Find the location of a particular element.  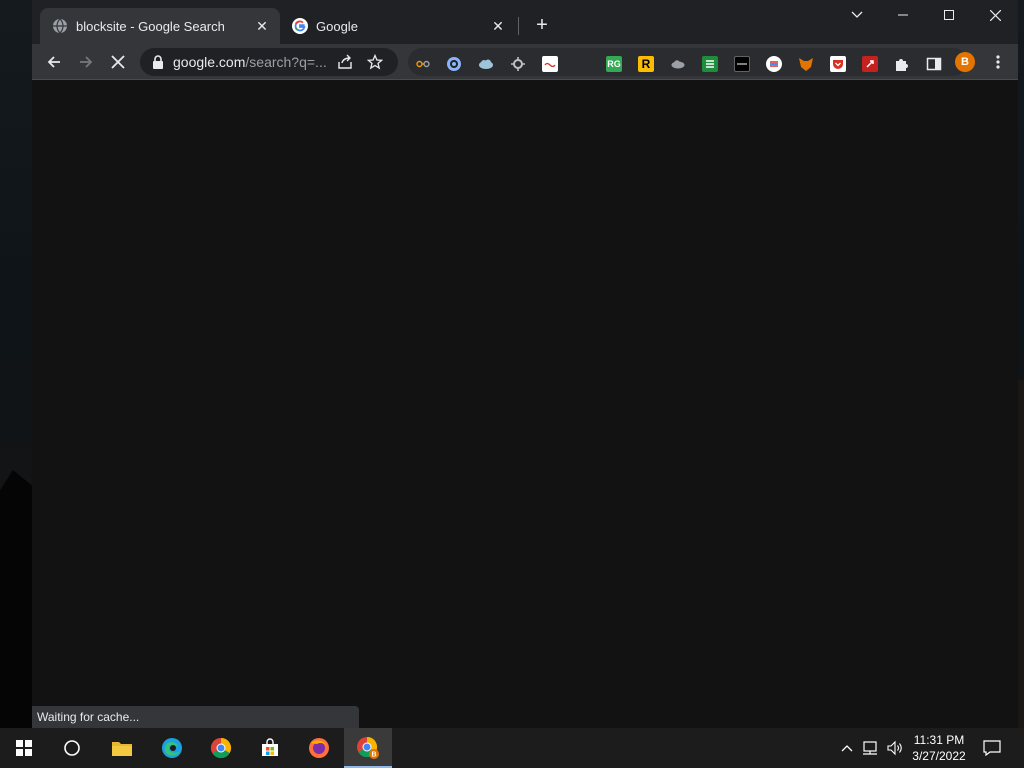

vertical-dots-icon is located at coordinates (998, 62).